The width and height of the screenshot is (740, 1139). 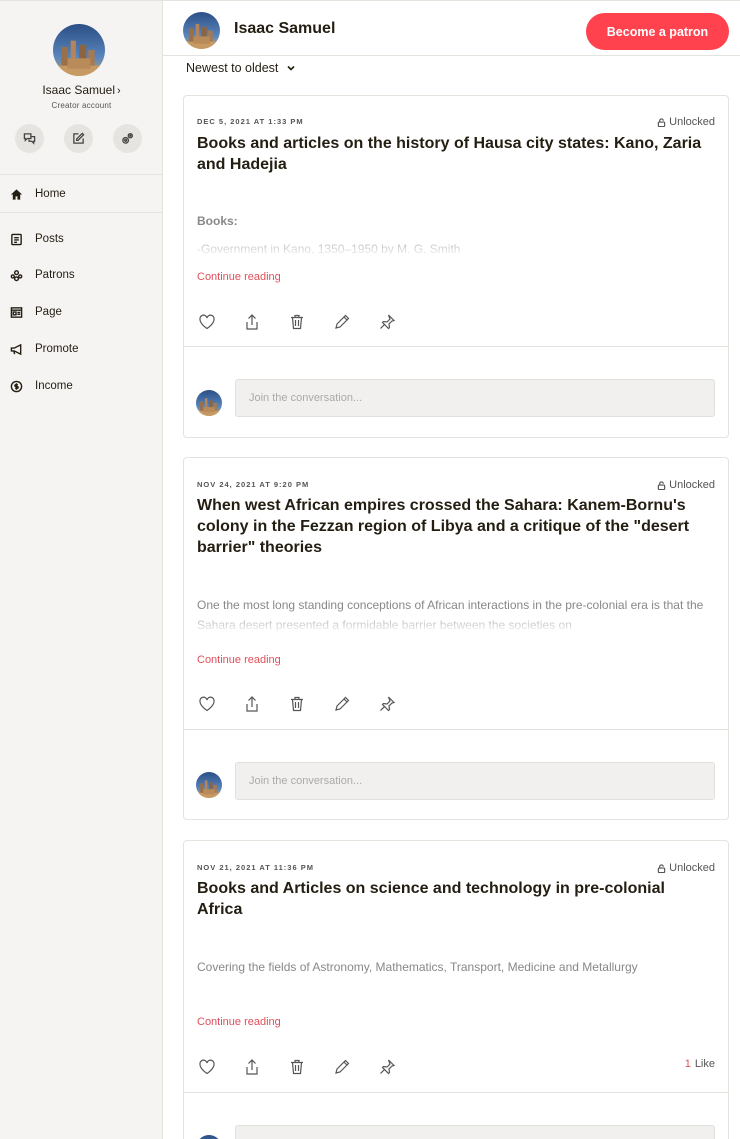 What do you see at coordinates (50, 194) in the screenshot?
I see `sidebar-item-label: Home` at bounding box center [50, 194].